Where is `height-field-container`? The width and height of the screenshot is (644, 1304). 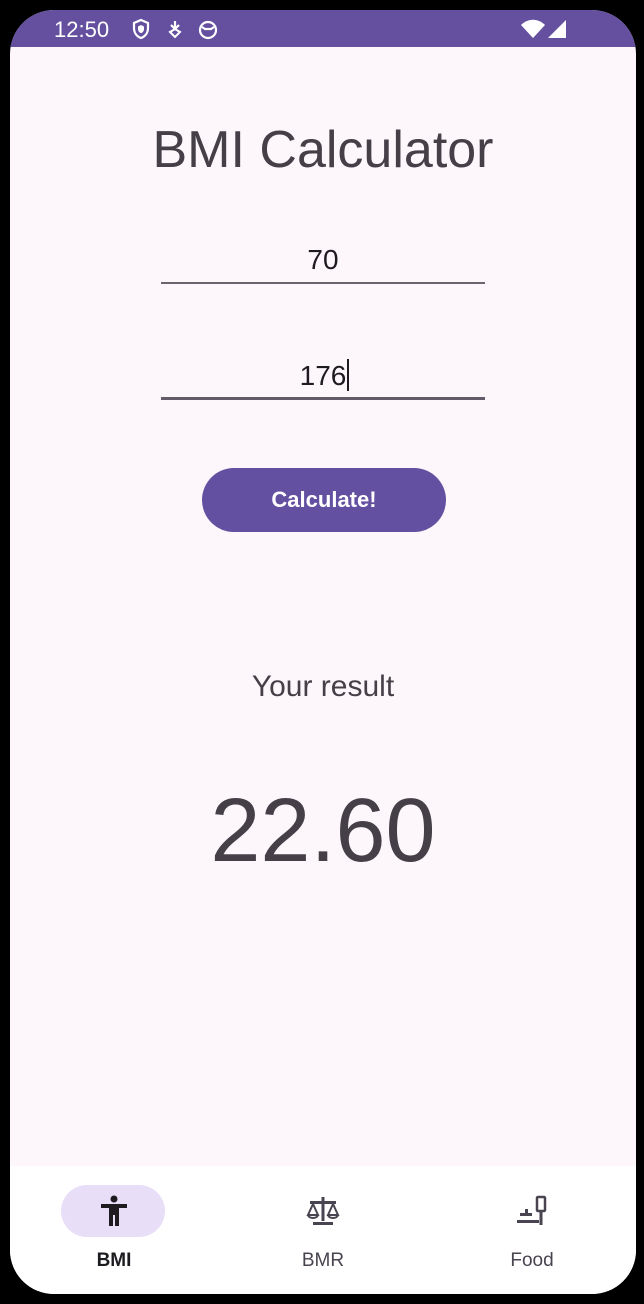
height-field-container is located at coordinates (323, 376).